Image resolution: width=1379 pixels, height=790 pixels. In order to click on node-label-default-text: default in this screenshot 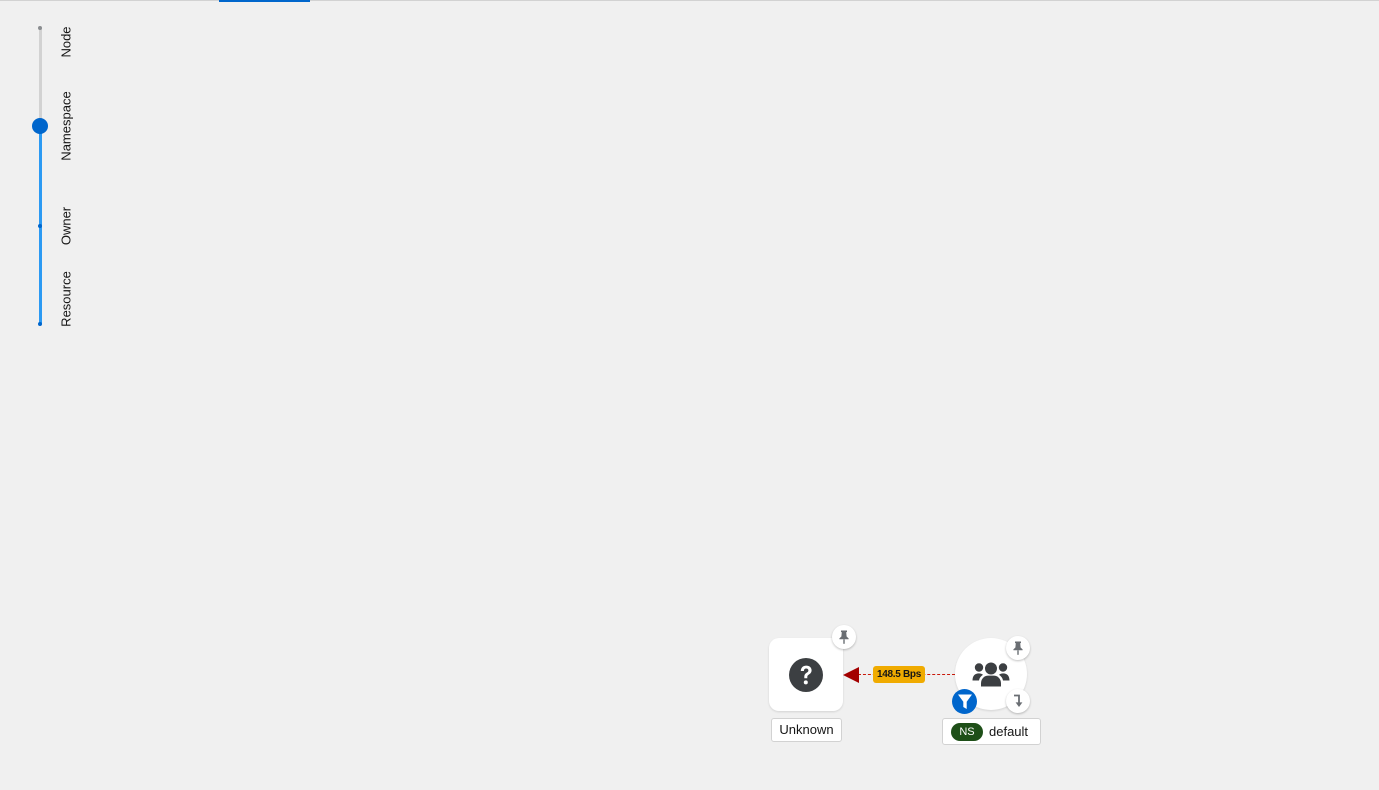, I will do `click(1009, 731)`.